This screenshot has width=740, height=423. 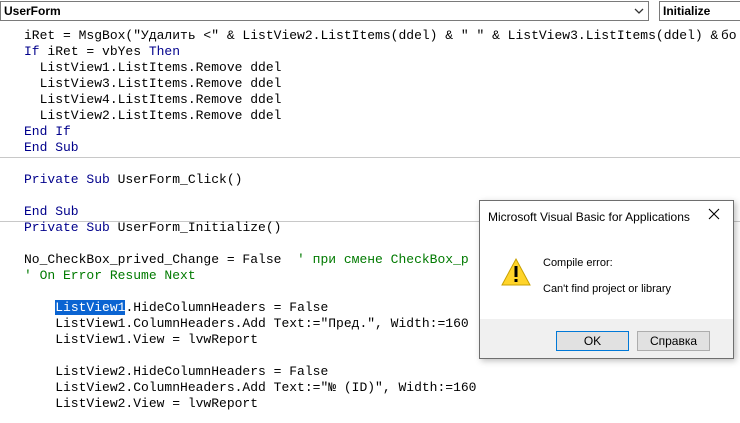 I want to click on code-line: ' On Error Resume Next, so click(x=110, y=275).